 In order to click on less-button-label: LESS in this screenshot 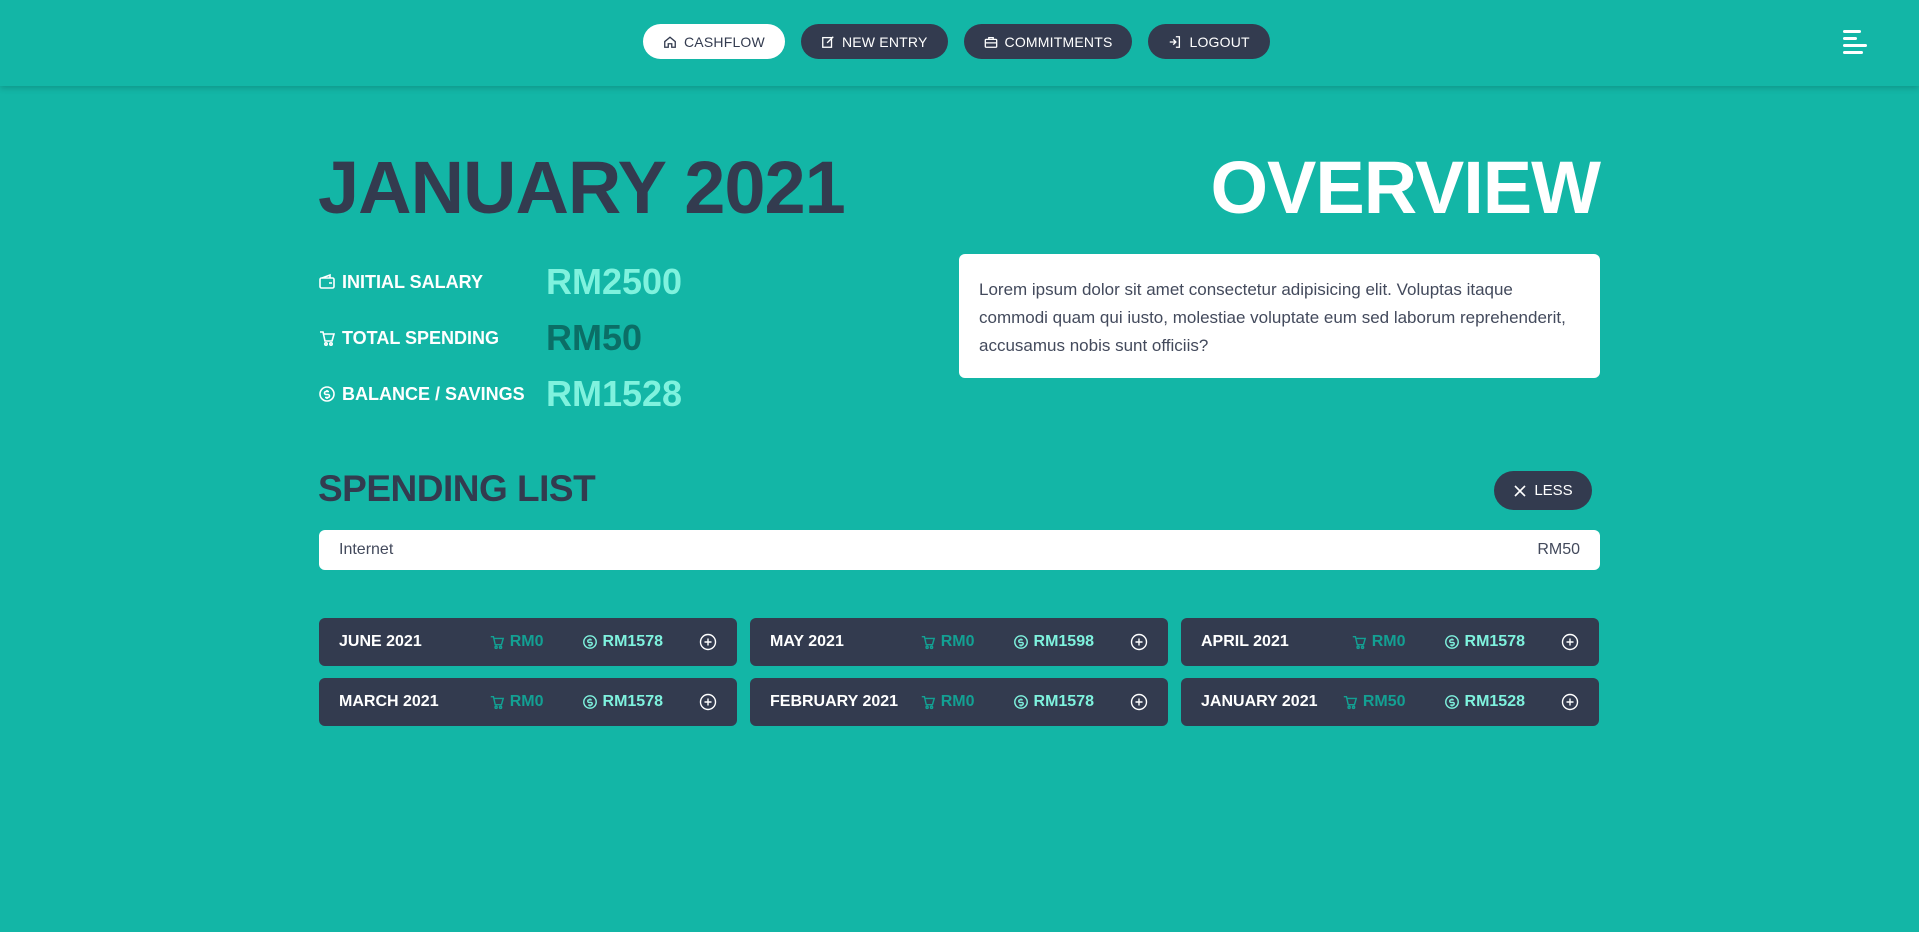, I will do `click(1553, 490)`.